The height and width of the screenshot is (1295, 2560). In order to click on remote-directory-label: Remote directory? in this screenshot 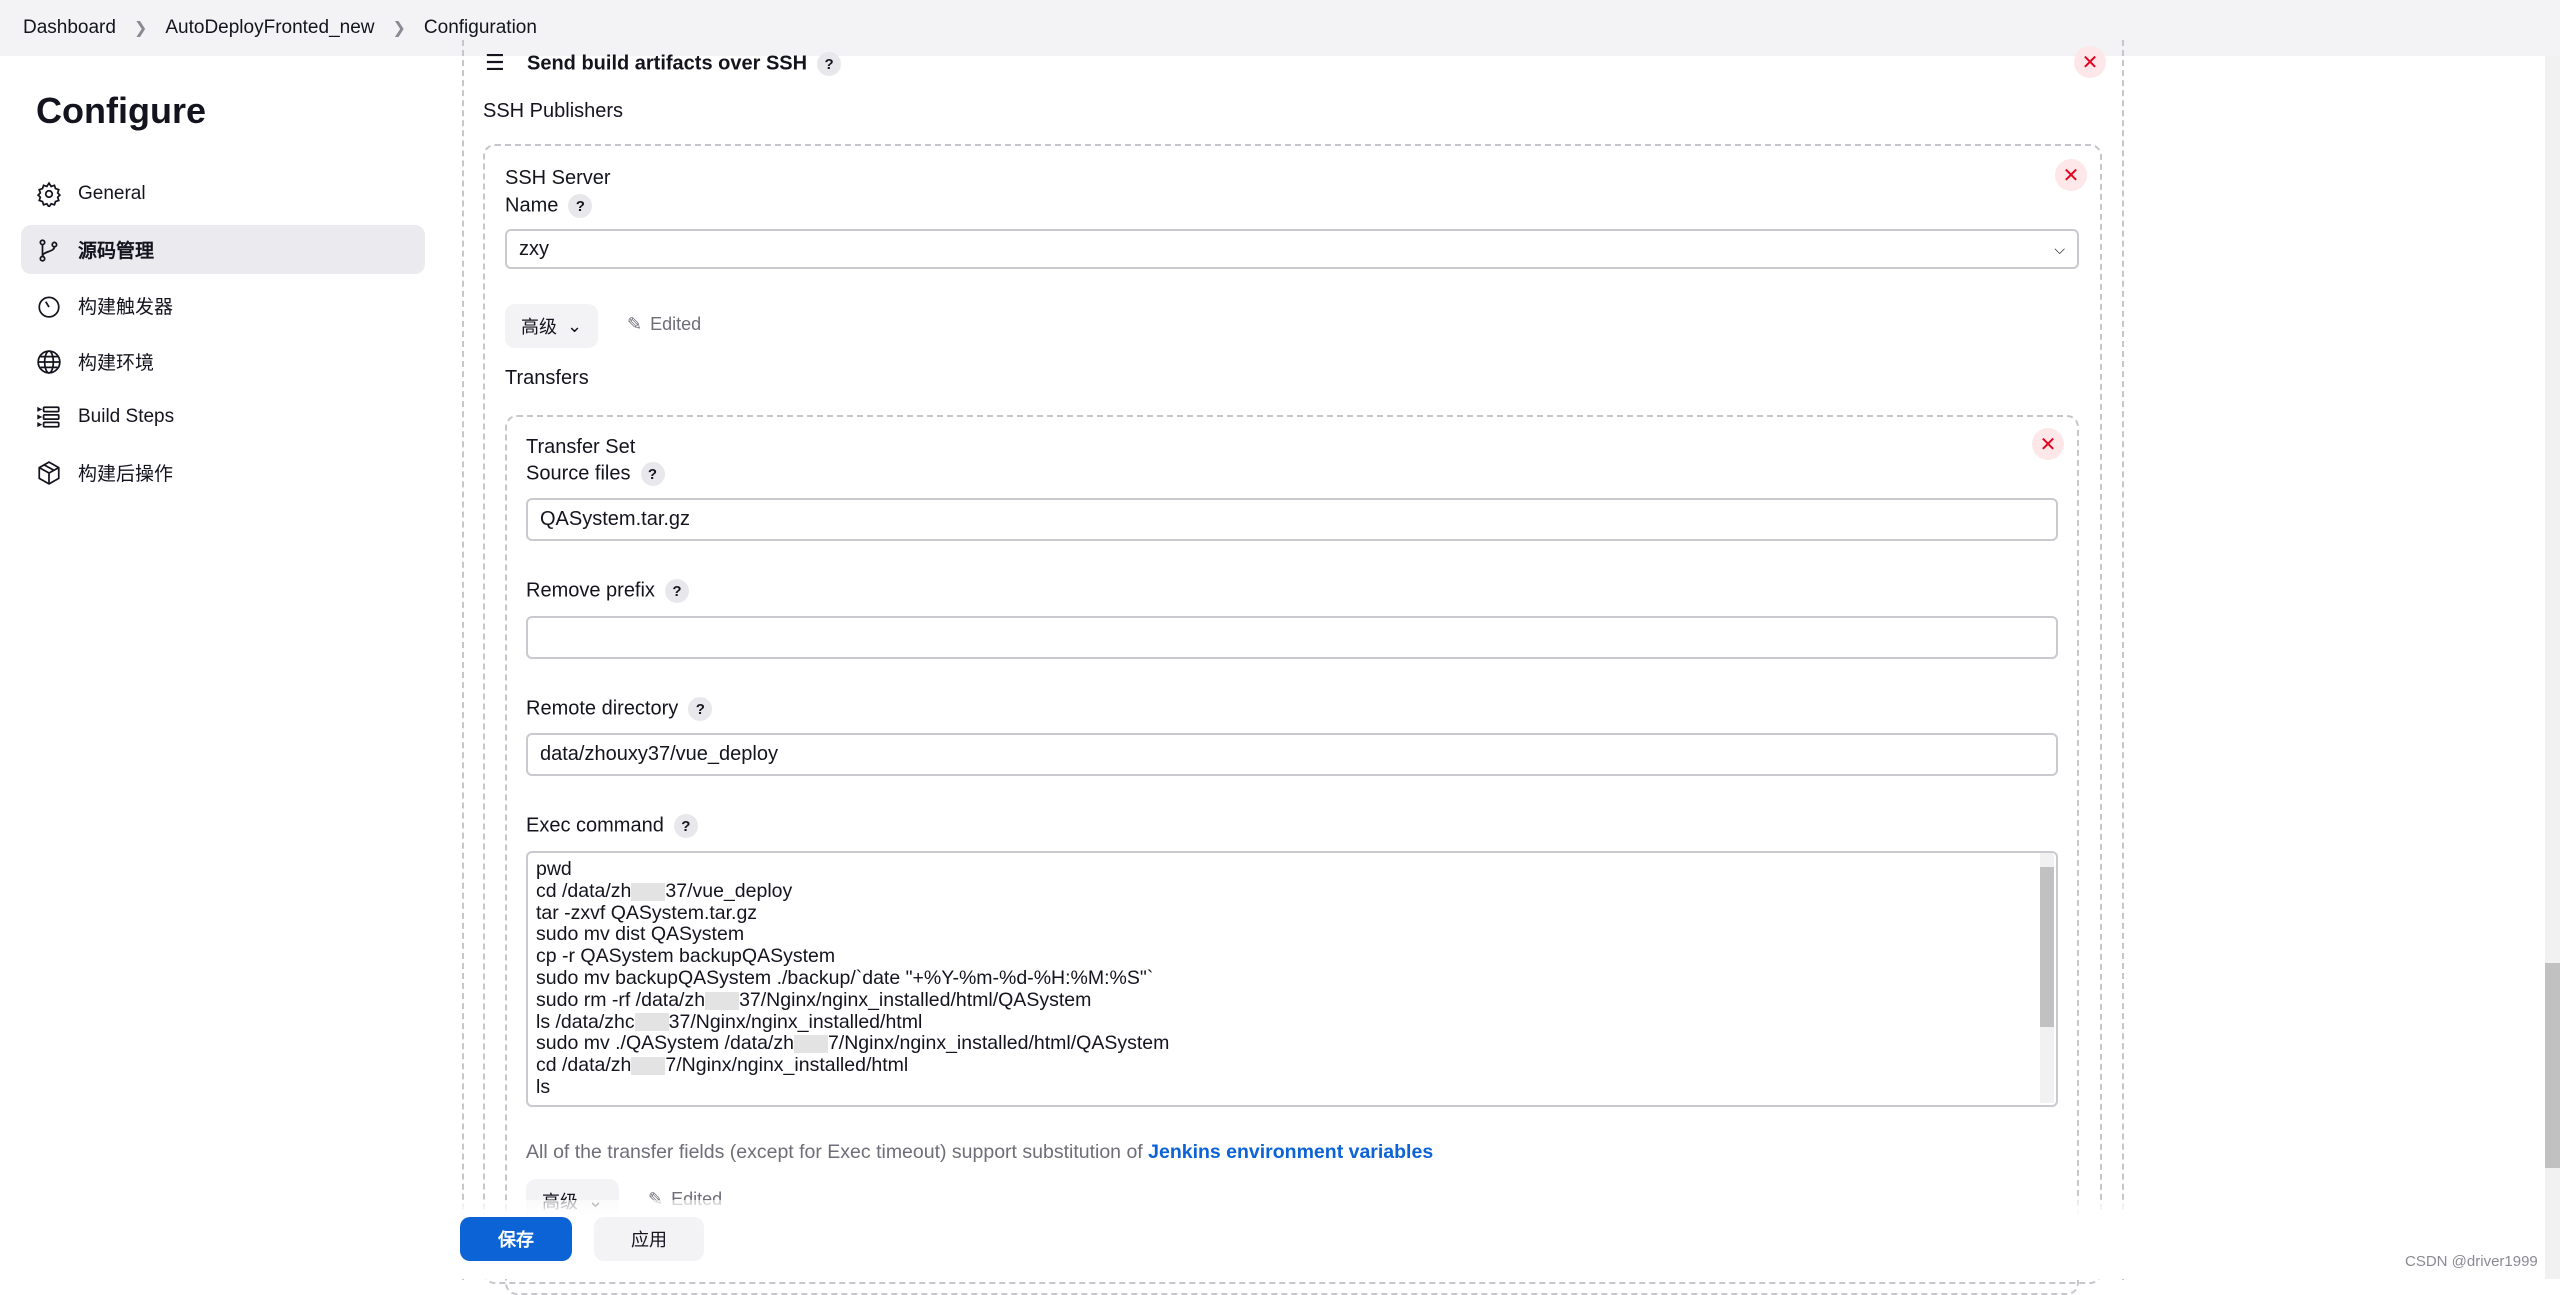, I will do `click(619, 709)`.